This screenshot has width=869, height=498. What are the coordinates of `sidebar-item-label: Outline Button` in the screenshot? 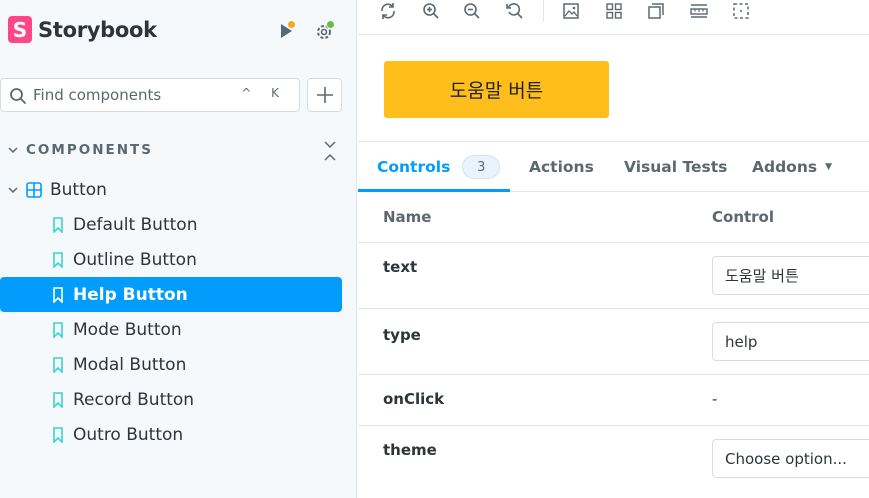 It's located at (135, 259).